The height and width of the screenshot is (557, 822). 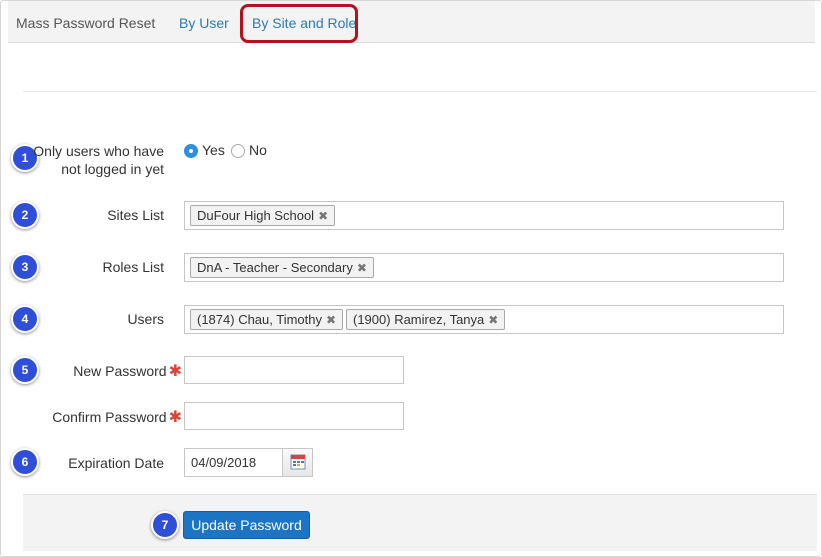 I want to click on expiration-date-value: 04/09/2018, so click(x=224, y=462).